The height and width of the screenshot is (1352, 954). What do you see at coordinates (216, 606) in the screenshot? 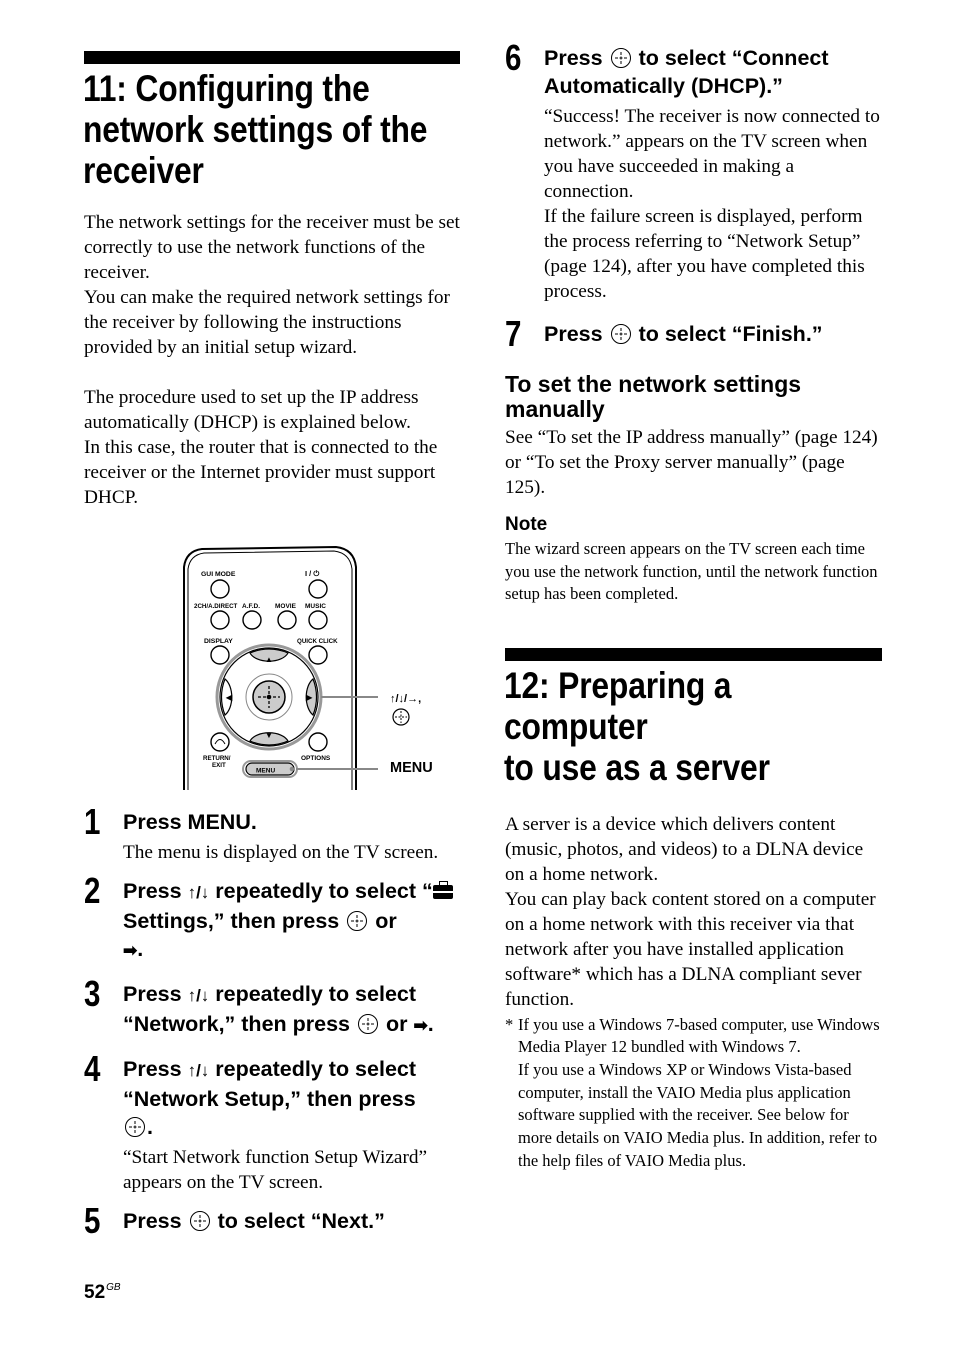
I see `2ch-label: 2CH/A.DIRECT` at bounding box center [216, 606].